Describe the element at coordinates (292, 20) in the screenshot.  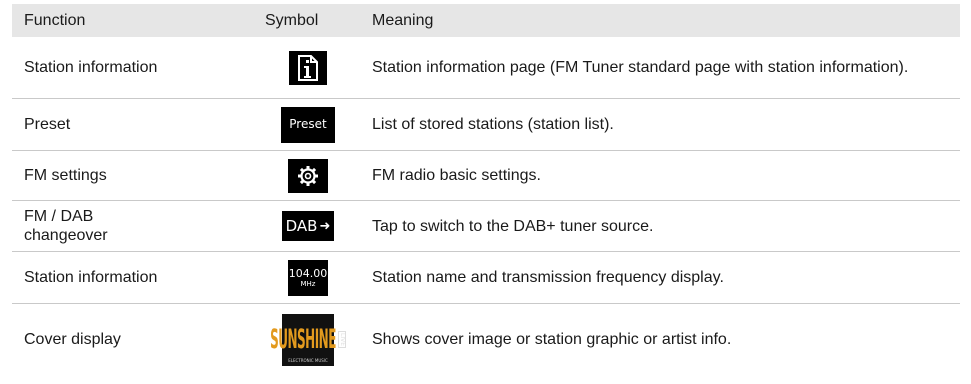
I see `header-symbol: Symbol` at that location.